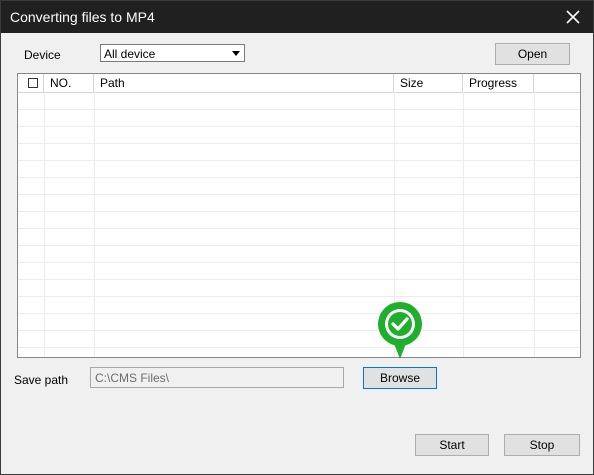  Describe the element at coordinates (217, 377) in the screenshot. I see `save-path-field: C:\CMS Files\` at that location.